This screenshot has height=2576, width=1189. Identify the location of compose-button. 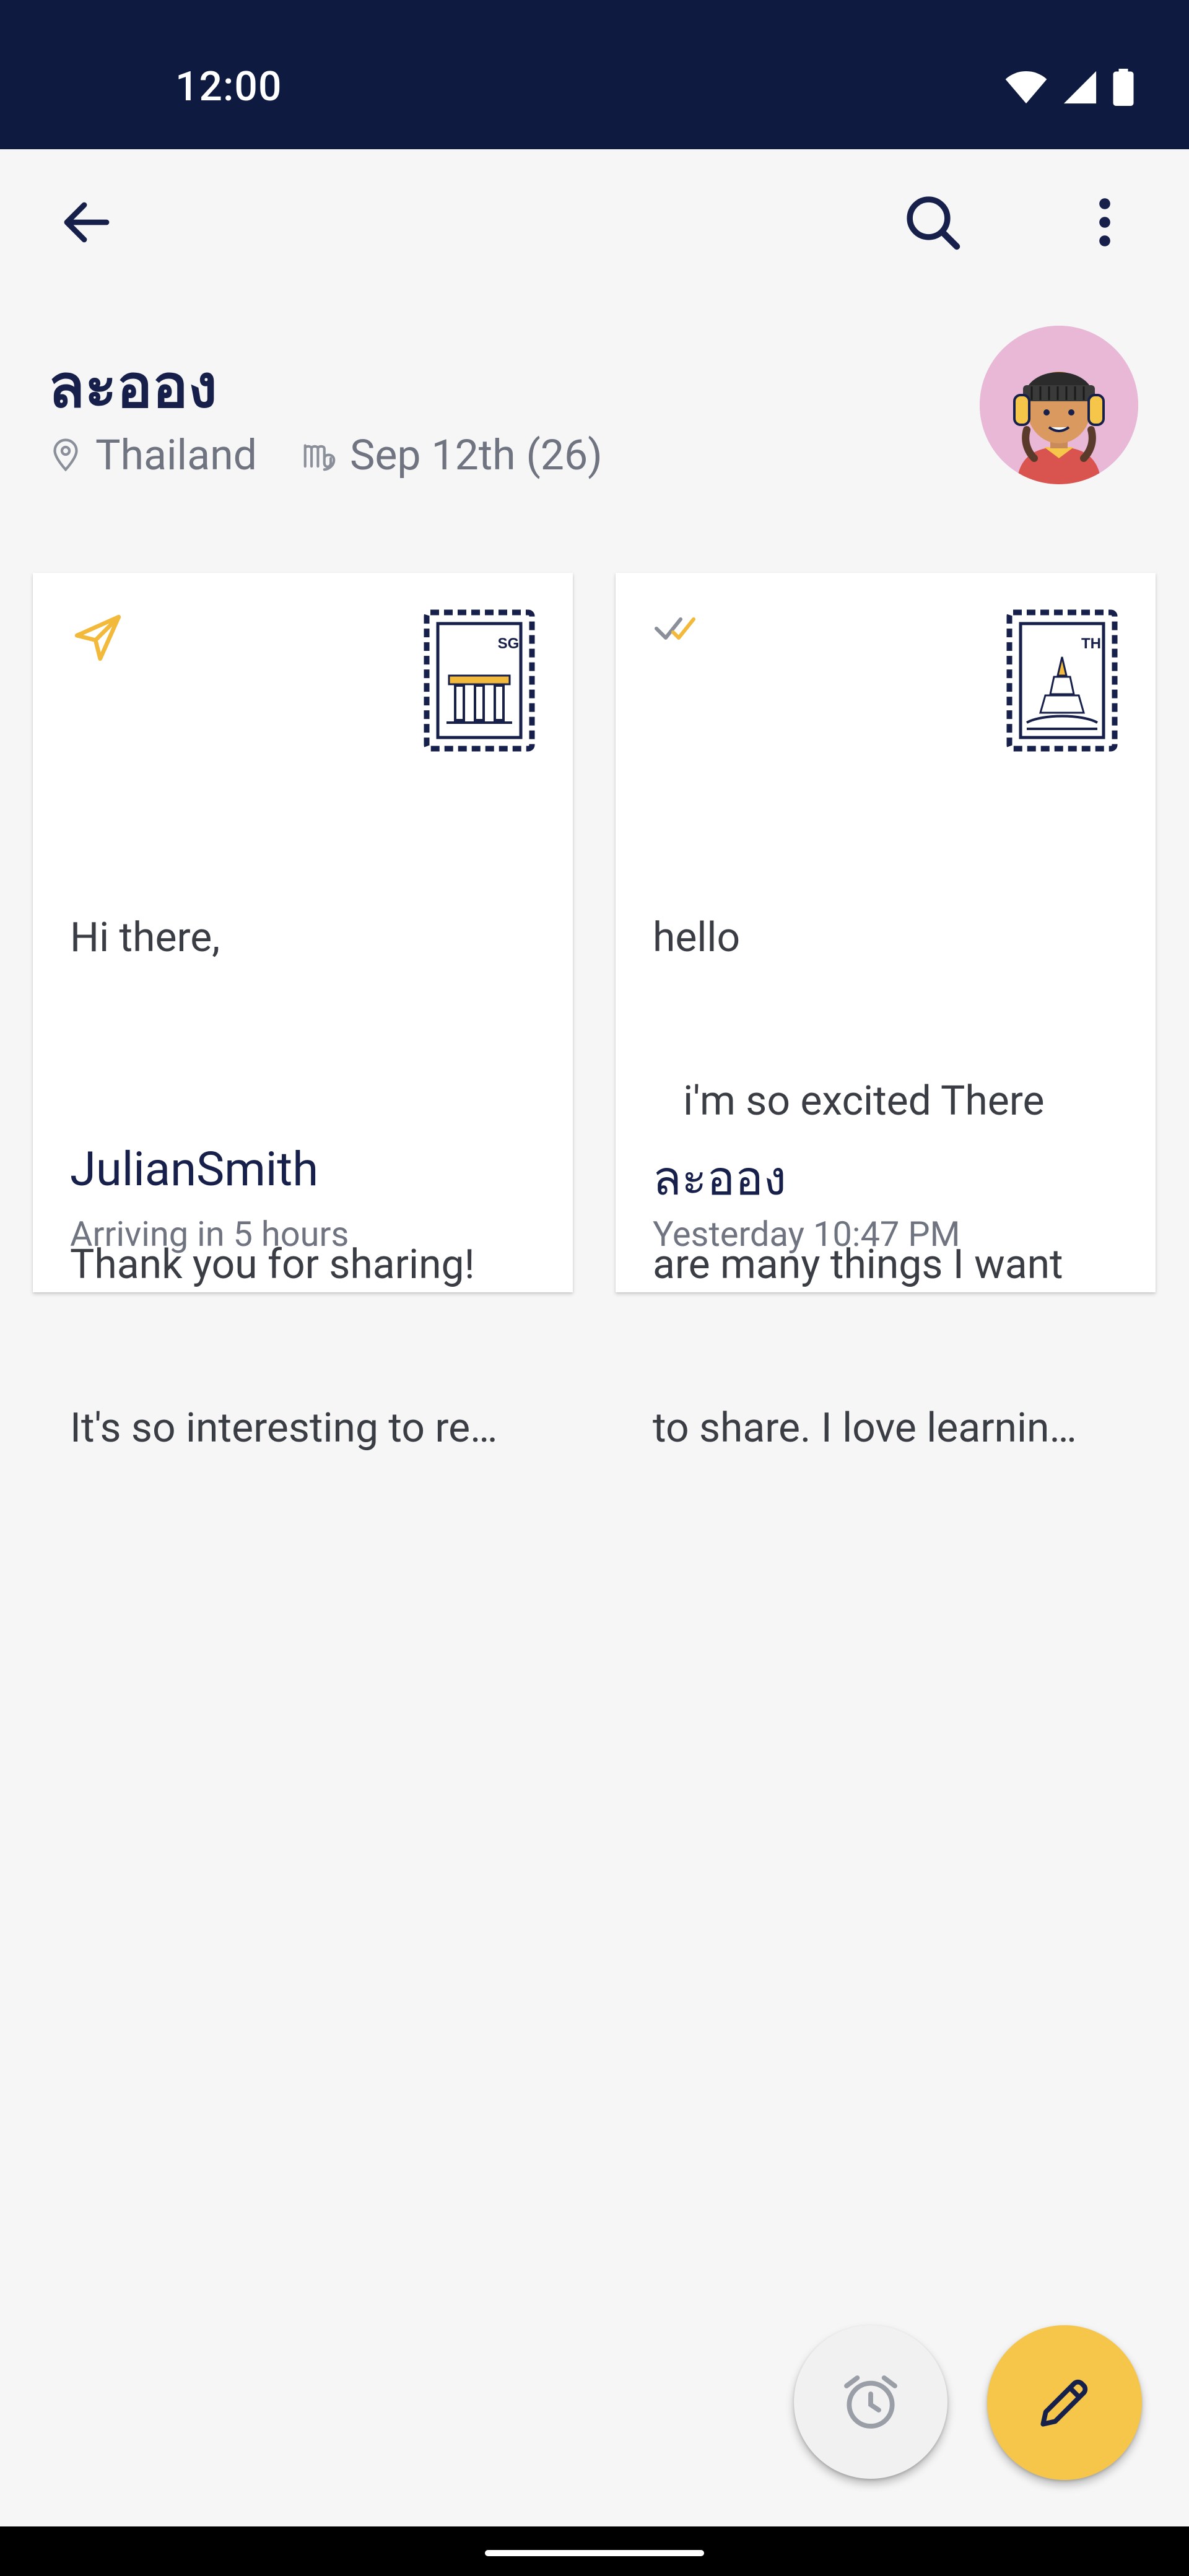
(1064, 2402).